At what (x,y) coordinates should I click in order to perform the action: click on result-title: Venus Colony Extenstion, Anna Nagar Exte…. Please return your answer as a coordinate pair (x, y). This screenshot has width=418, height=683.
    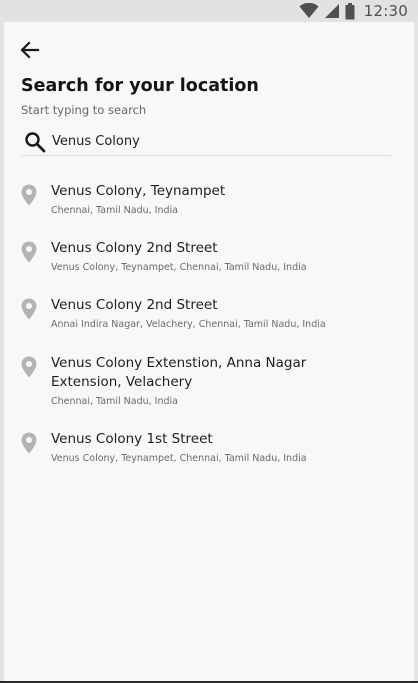
    Looking at the image, I should click on (179, 372).